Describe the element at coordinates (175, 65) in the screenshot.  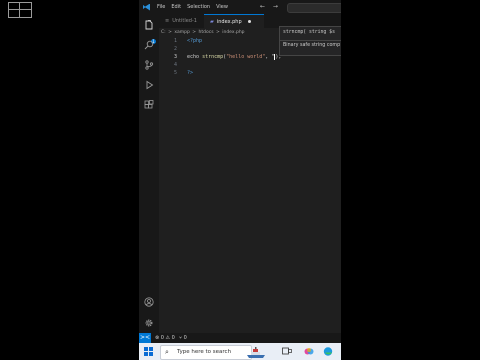
I see `line-number: 4` at that location.